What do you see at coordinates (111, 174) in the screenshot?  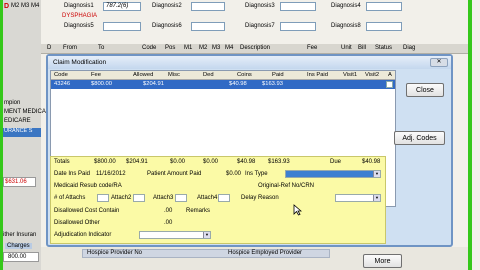 I see `date-ins-paid-value: 11/16/2012` at bounding box center [111, 174].